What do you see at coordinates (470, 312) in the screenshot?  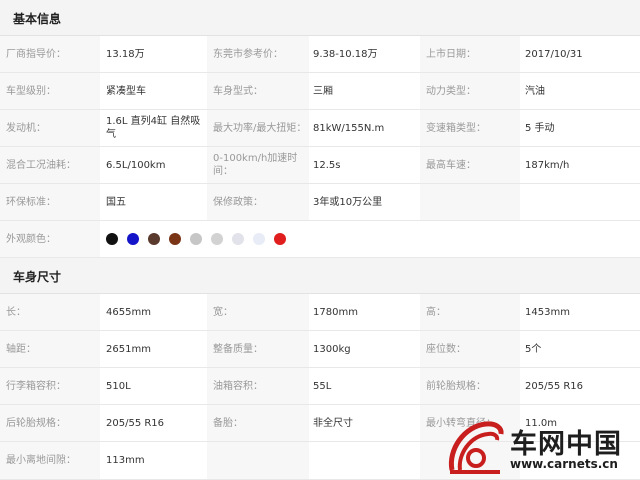 I see `spec-label-cell: 高：` at bounding box center [470, 312].